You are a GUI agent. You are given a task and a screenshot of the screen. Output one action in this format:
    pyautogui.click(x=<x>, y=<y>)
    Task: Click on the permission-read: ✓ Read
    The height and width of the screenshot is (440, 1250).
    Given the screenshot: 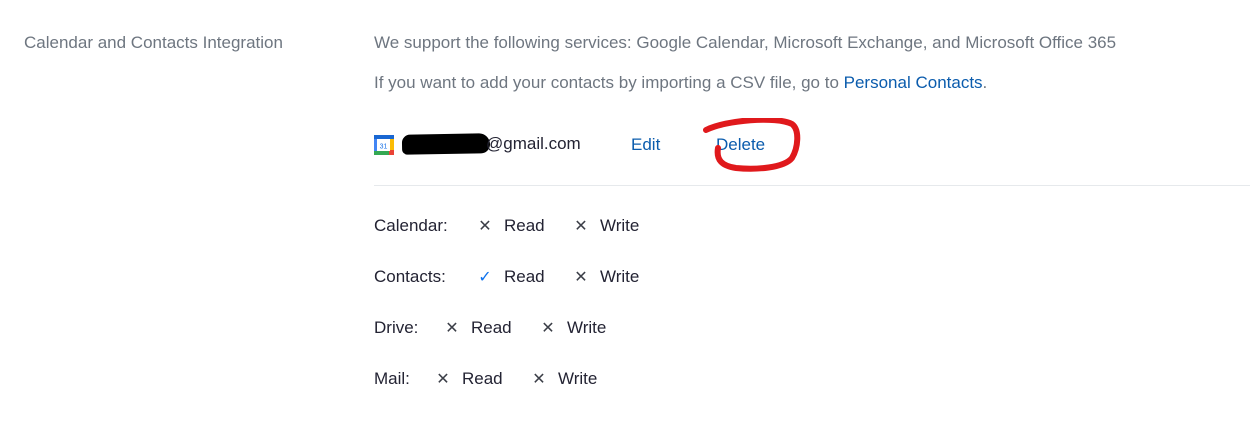 What is the action you would take?
    pyautogui.click(x=511, y=277)
    